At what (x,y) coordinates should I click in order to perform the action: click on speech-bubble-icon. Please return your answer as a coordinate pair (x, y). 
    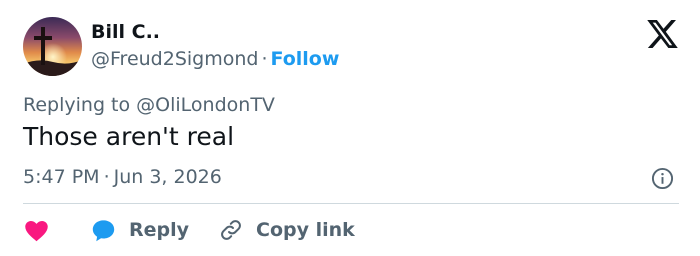
    Looking at the image, I should click on (103, 230).